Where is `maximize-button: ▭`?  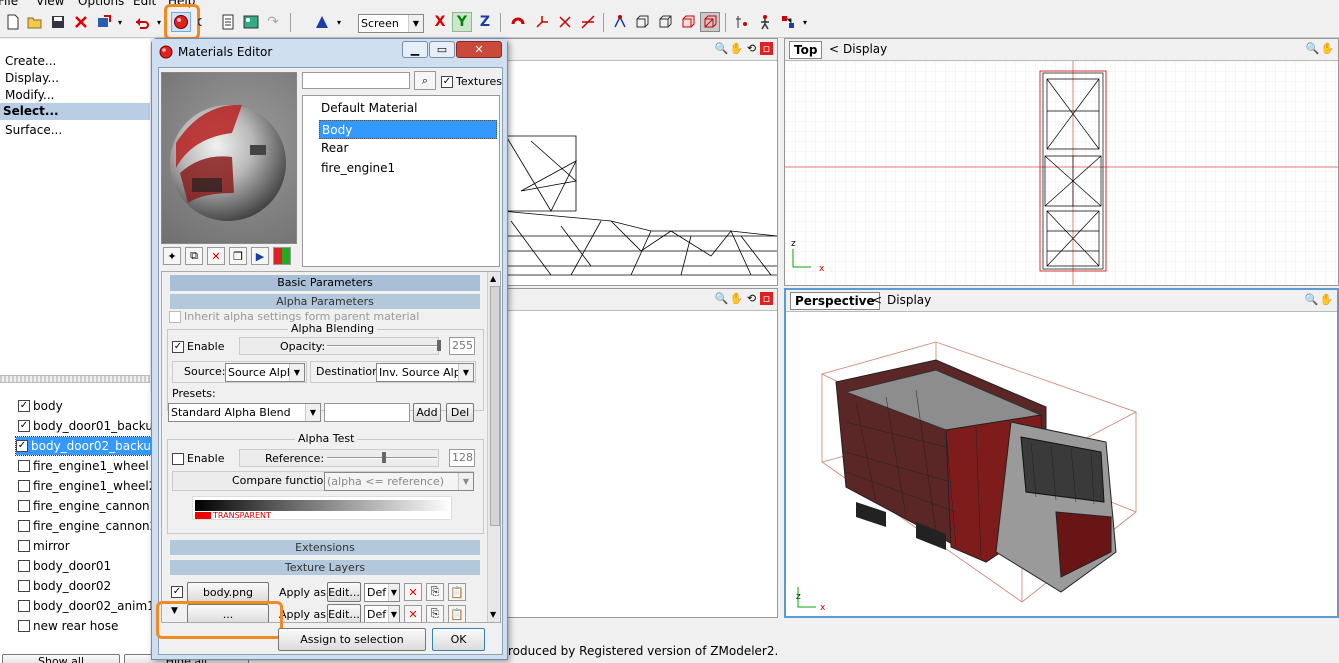
maximize-button: ▭ is located at coordinates (442, 49).